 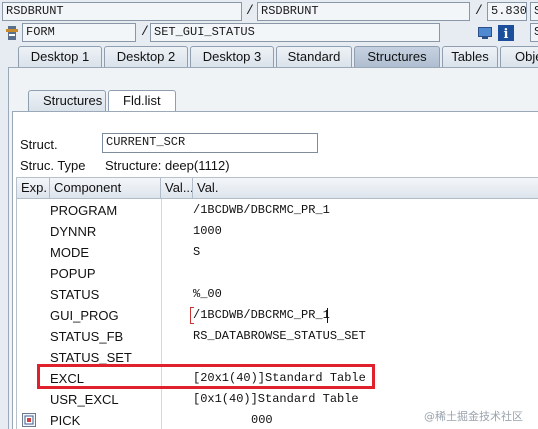 I want to click on version-field: 5.830, so click(x=507, y=11).